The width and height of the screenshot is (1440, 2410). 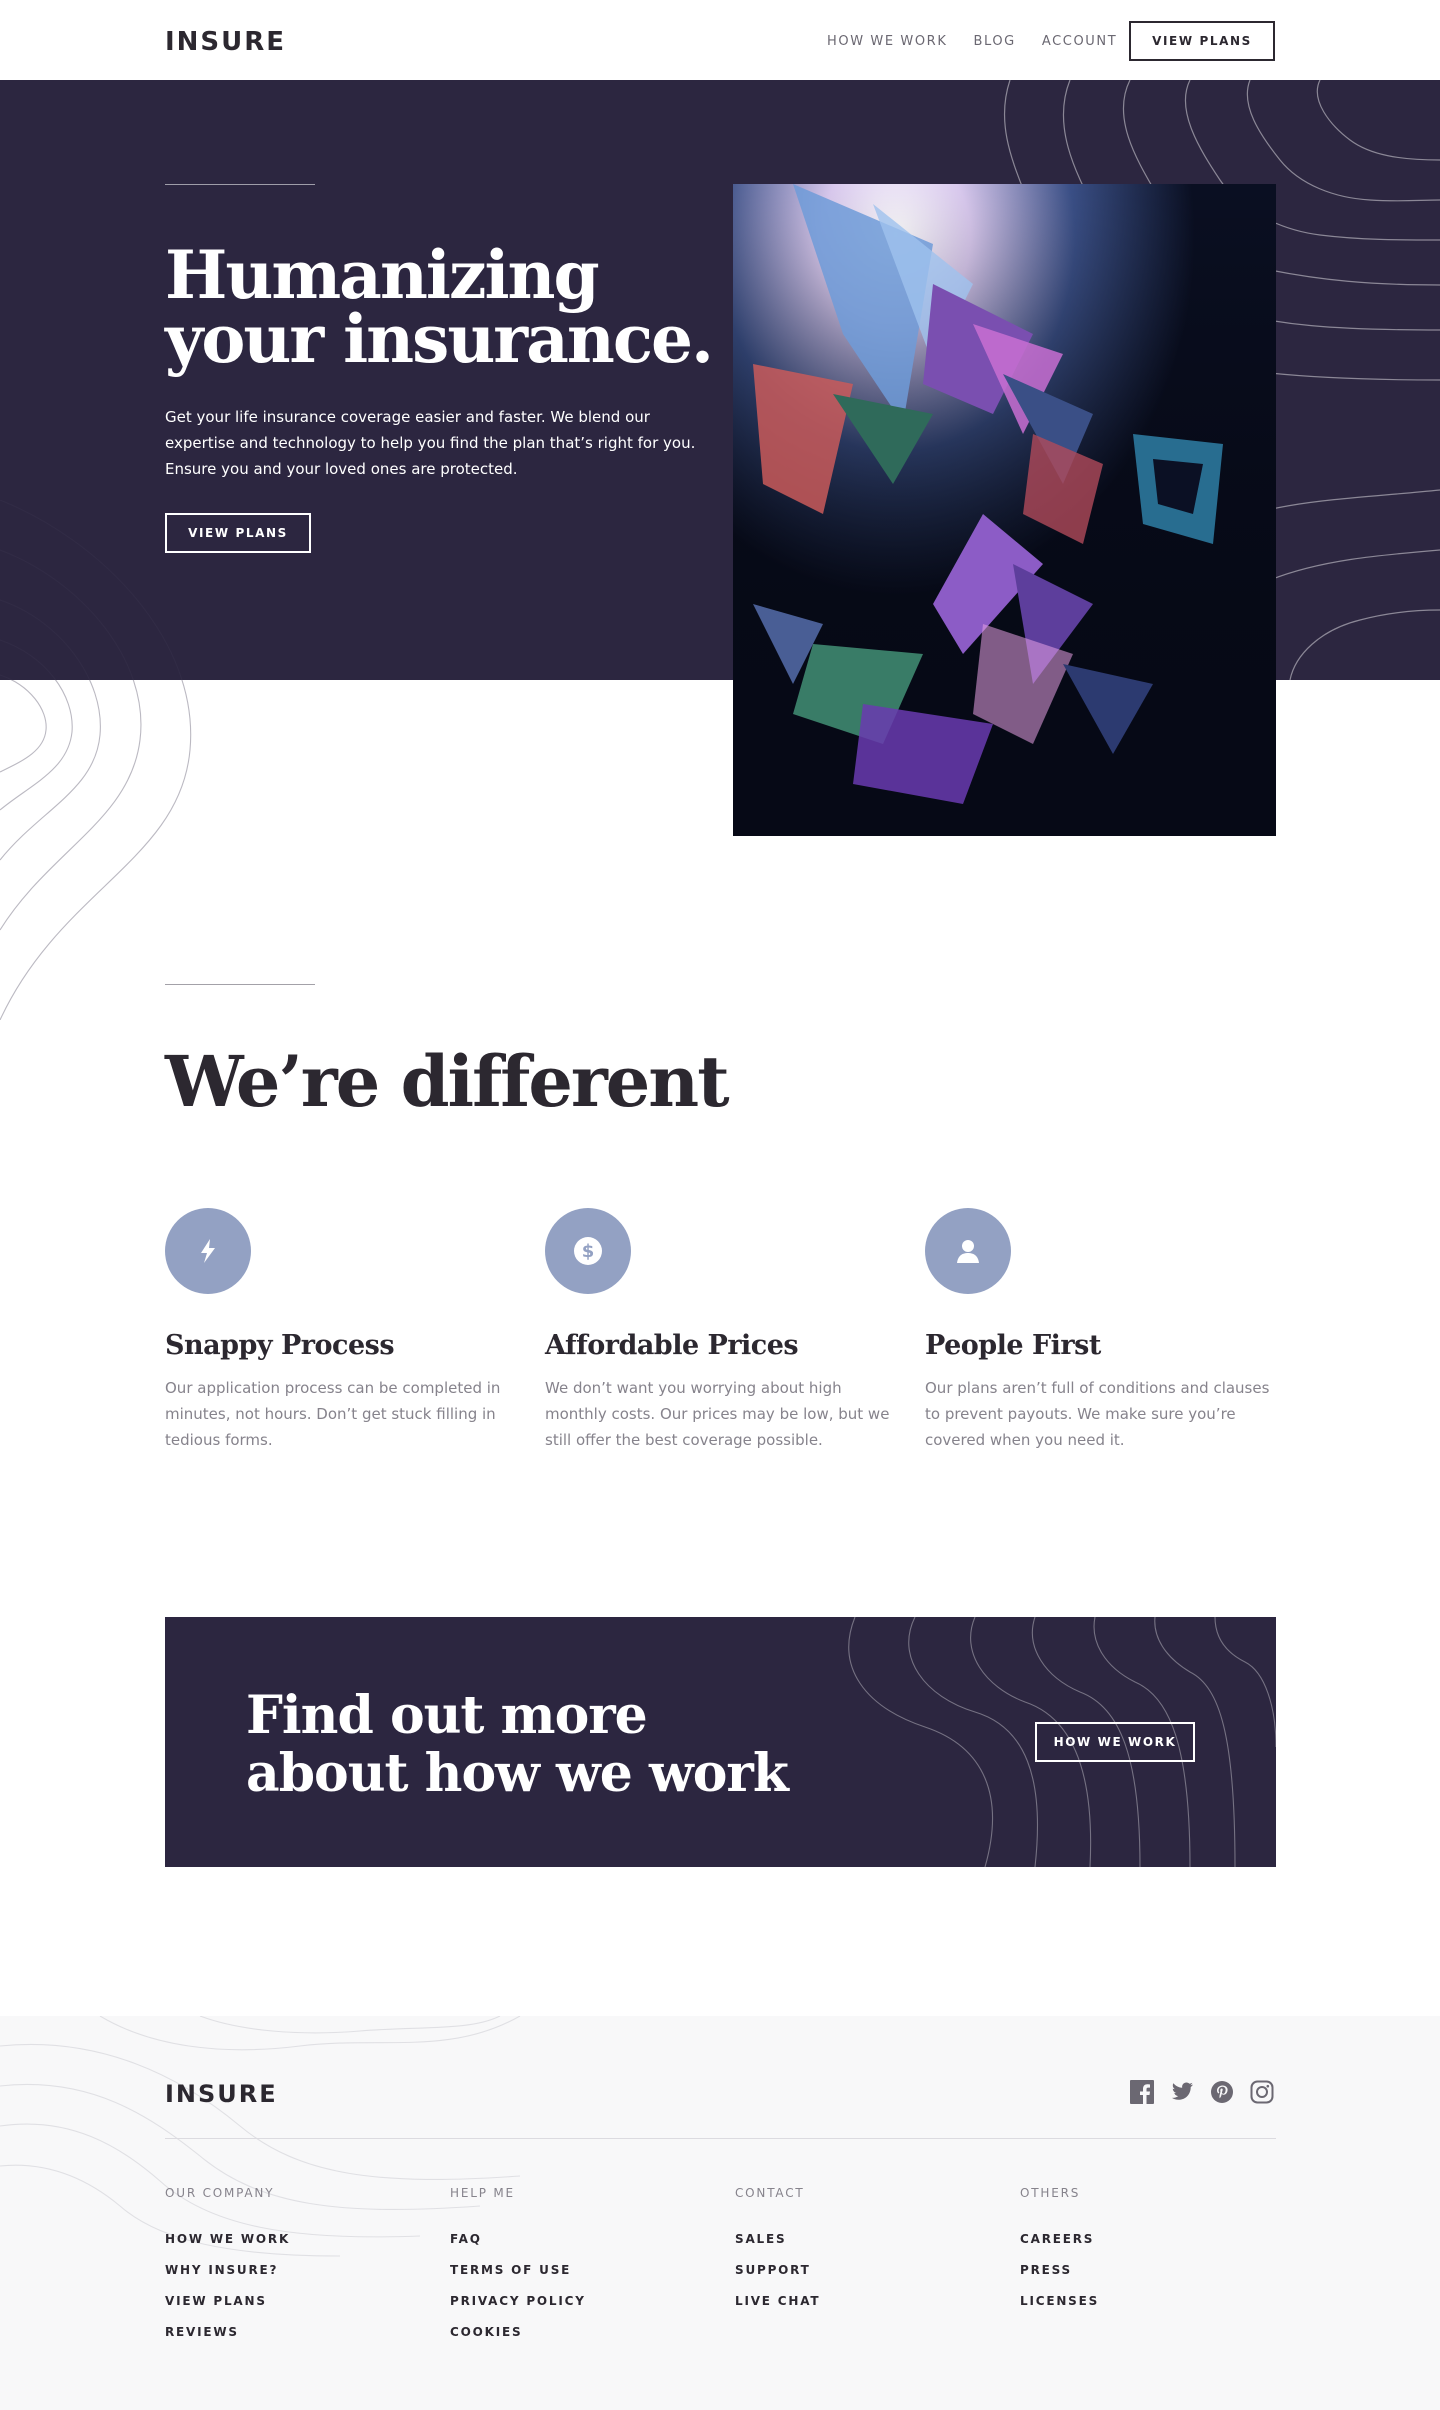 What do you see at coordinates (208, 1251) in the screenshot?
I see `lightning-icon` at bounding box center [208, 1251].